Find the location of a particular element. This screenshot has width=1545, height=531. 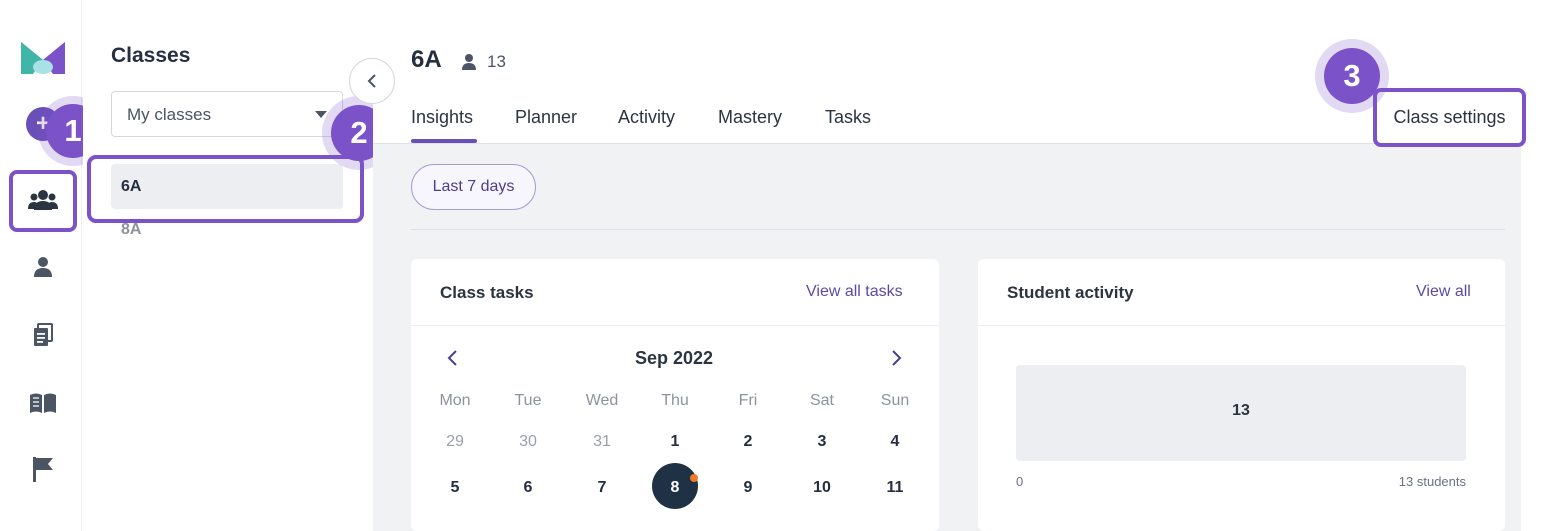

calendar-day: 11 is located at coordinates (895, 488).